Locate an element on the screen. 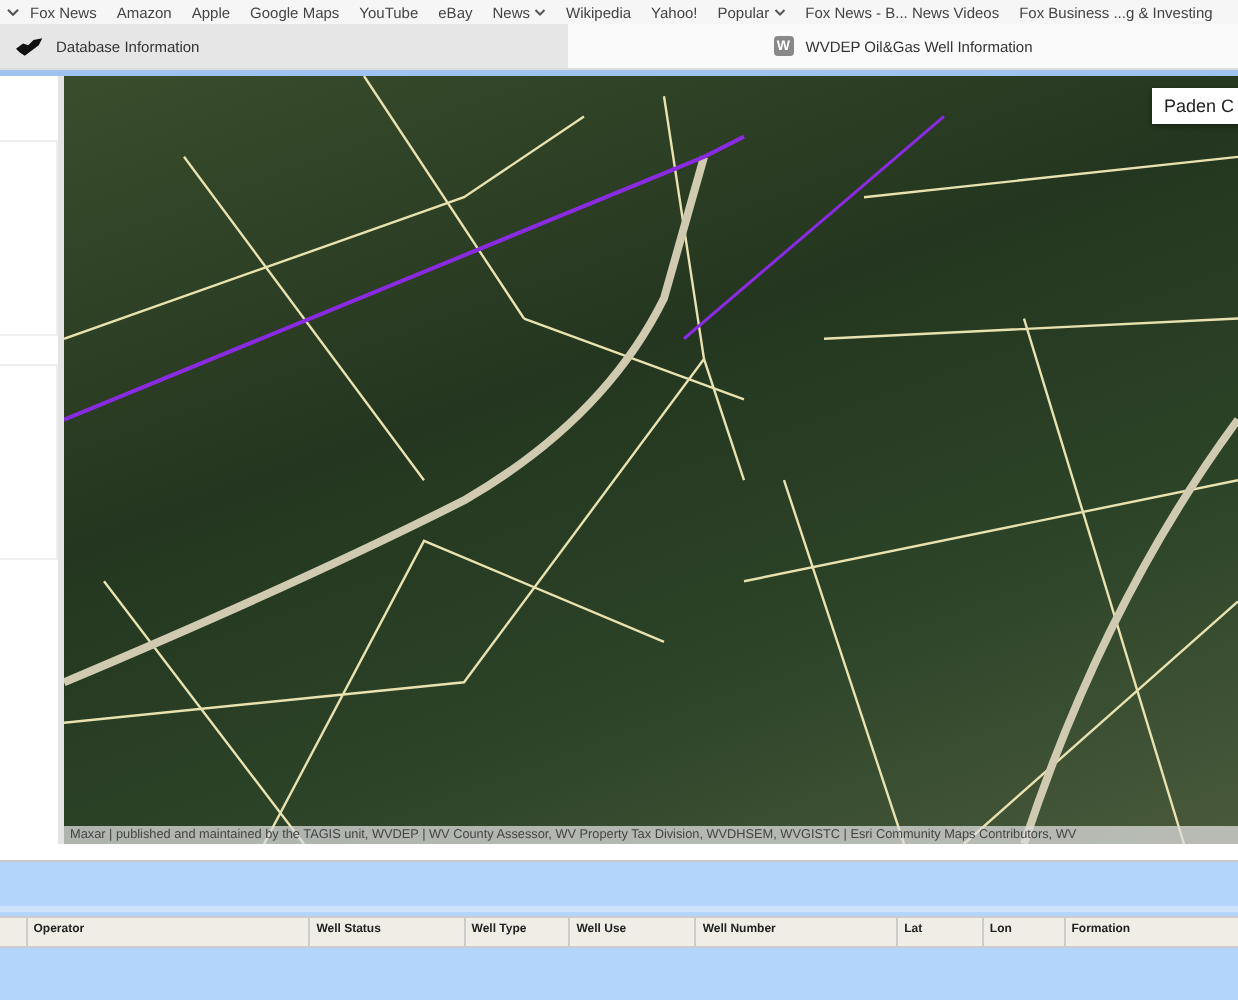  splitter-handle is located at coordinates (619, 853).